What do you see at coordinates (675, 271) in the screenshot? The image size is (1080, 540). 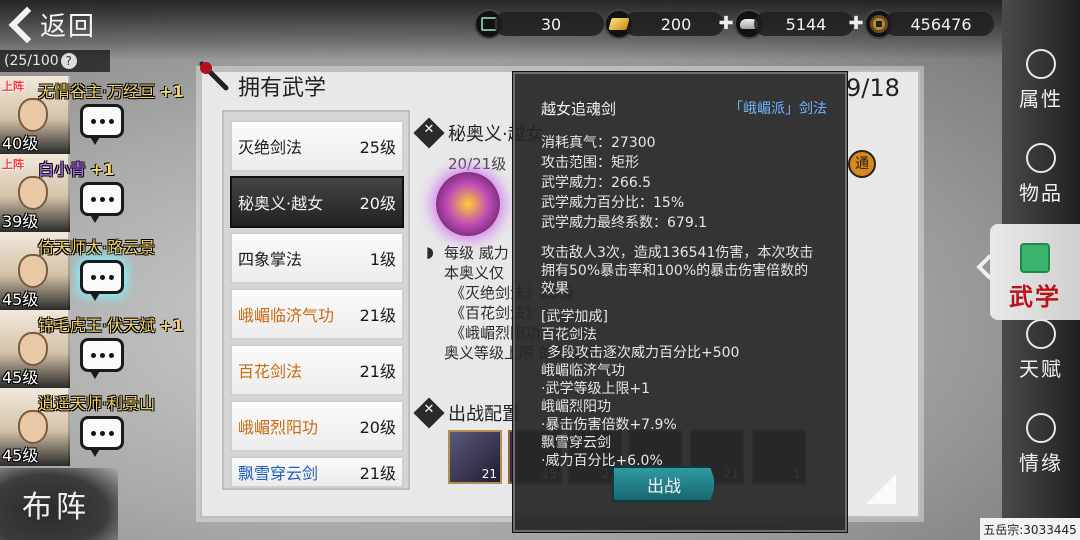 I see `tooltip-line: 拥有50%暴击率和100%的暴击伤害倍数的` at bounding box center [675, 271].